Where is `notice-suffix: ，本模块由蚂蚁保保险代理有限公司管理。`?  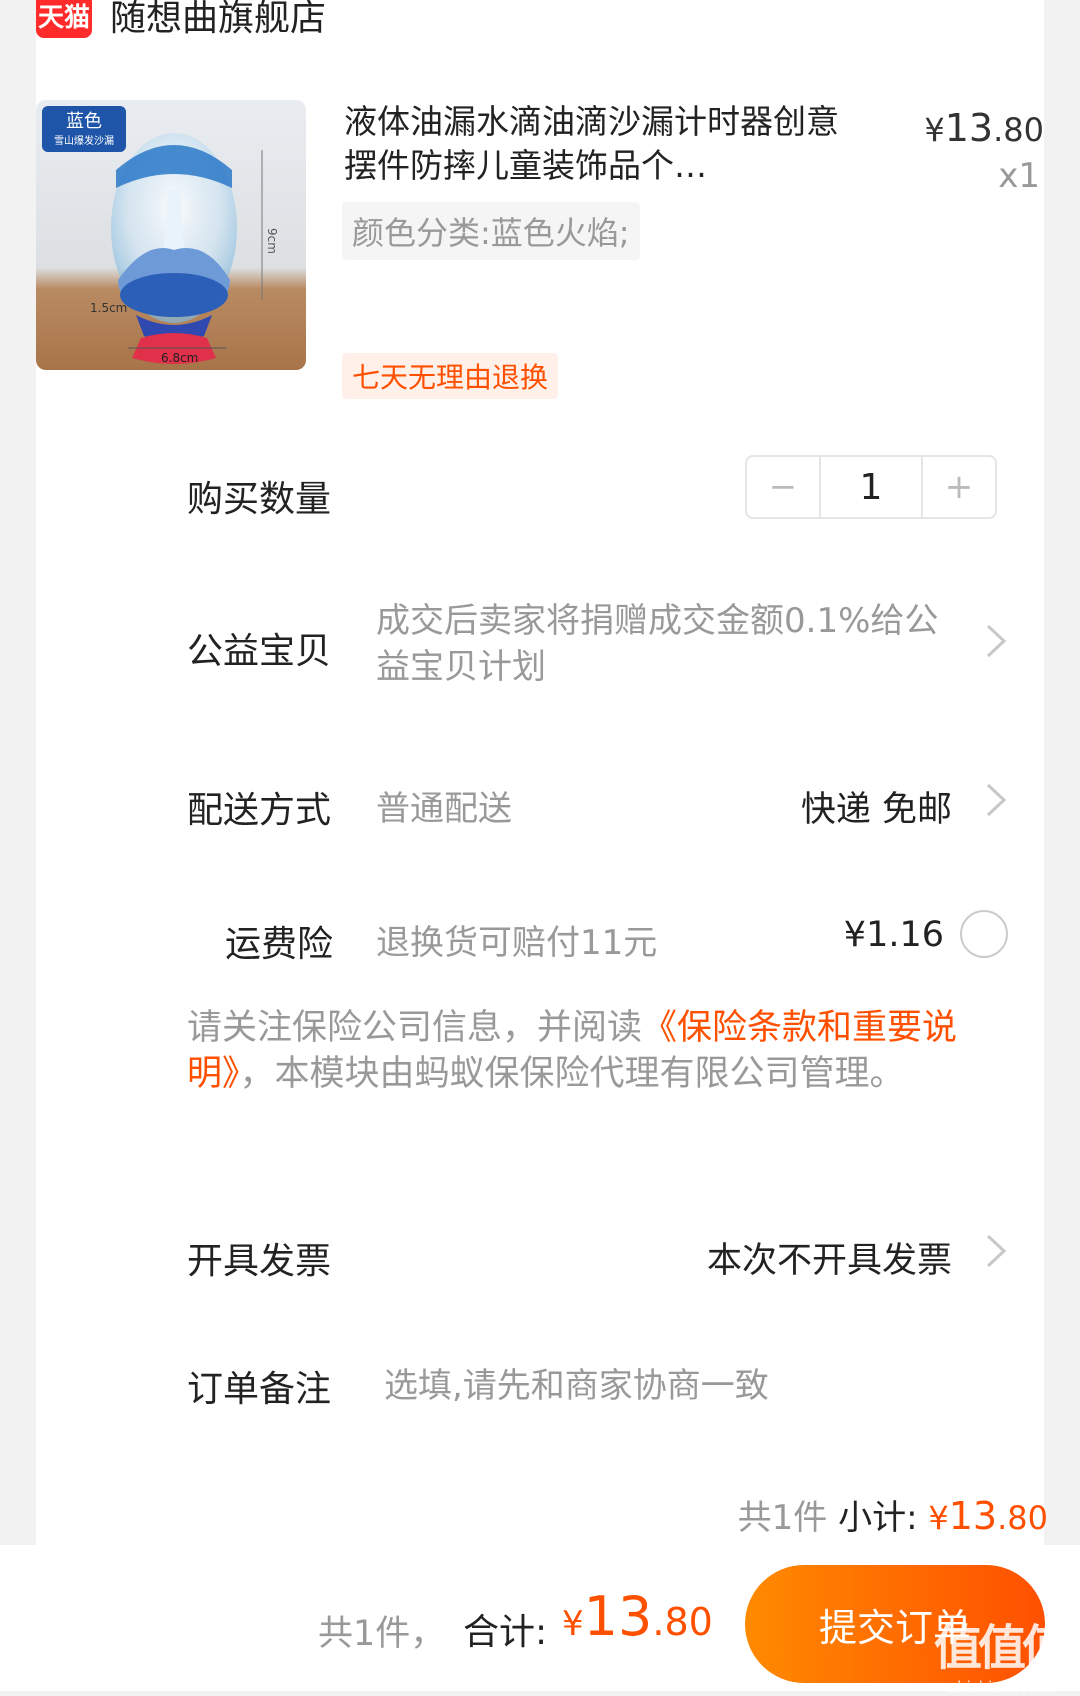
notice-suffix: ，本模块由蚂蚁保保险代理有限公司管理。 is located at coordinates (572, 1074).